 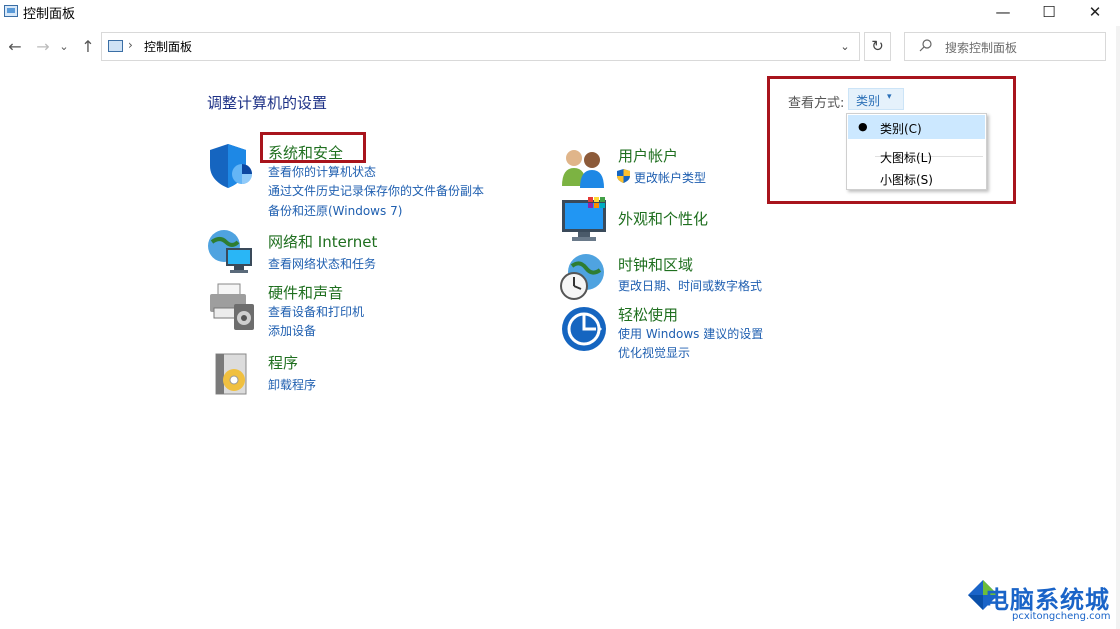 I want to click on close-button: ✕, so click(x=1095, y=13).